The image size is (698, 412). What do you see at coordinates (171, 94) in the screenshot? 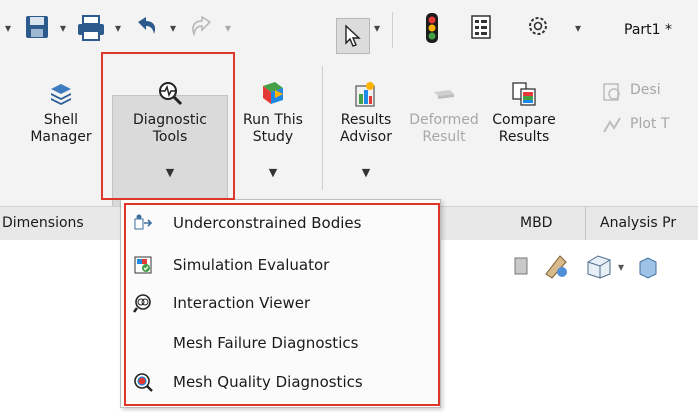
I see `magnifier-pulse-icon` at bounding box center [171, 94].